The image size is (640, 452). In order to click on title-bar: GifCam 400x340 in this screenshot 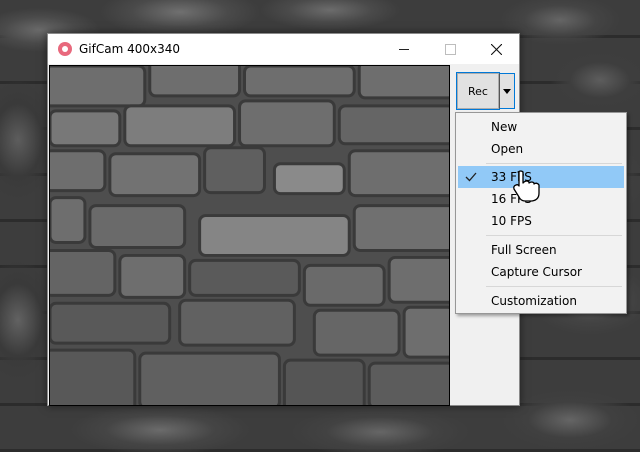, I will do `click(283, 49)`.